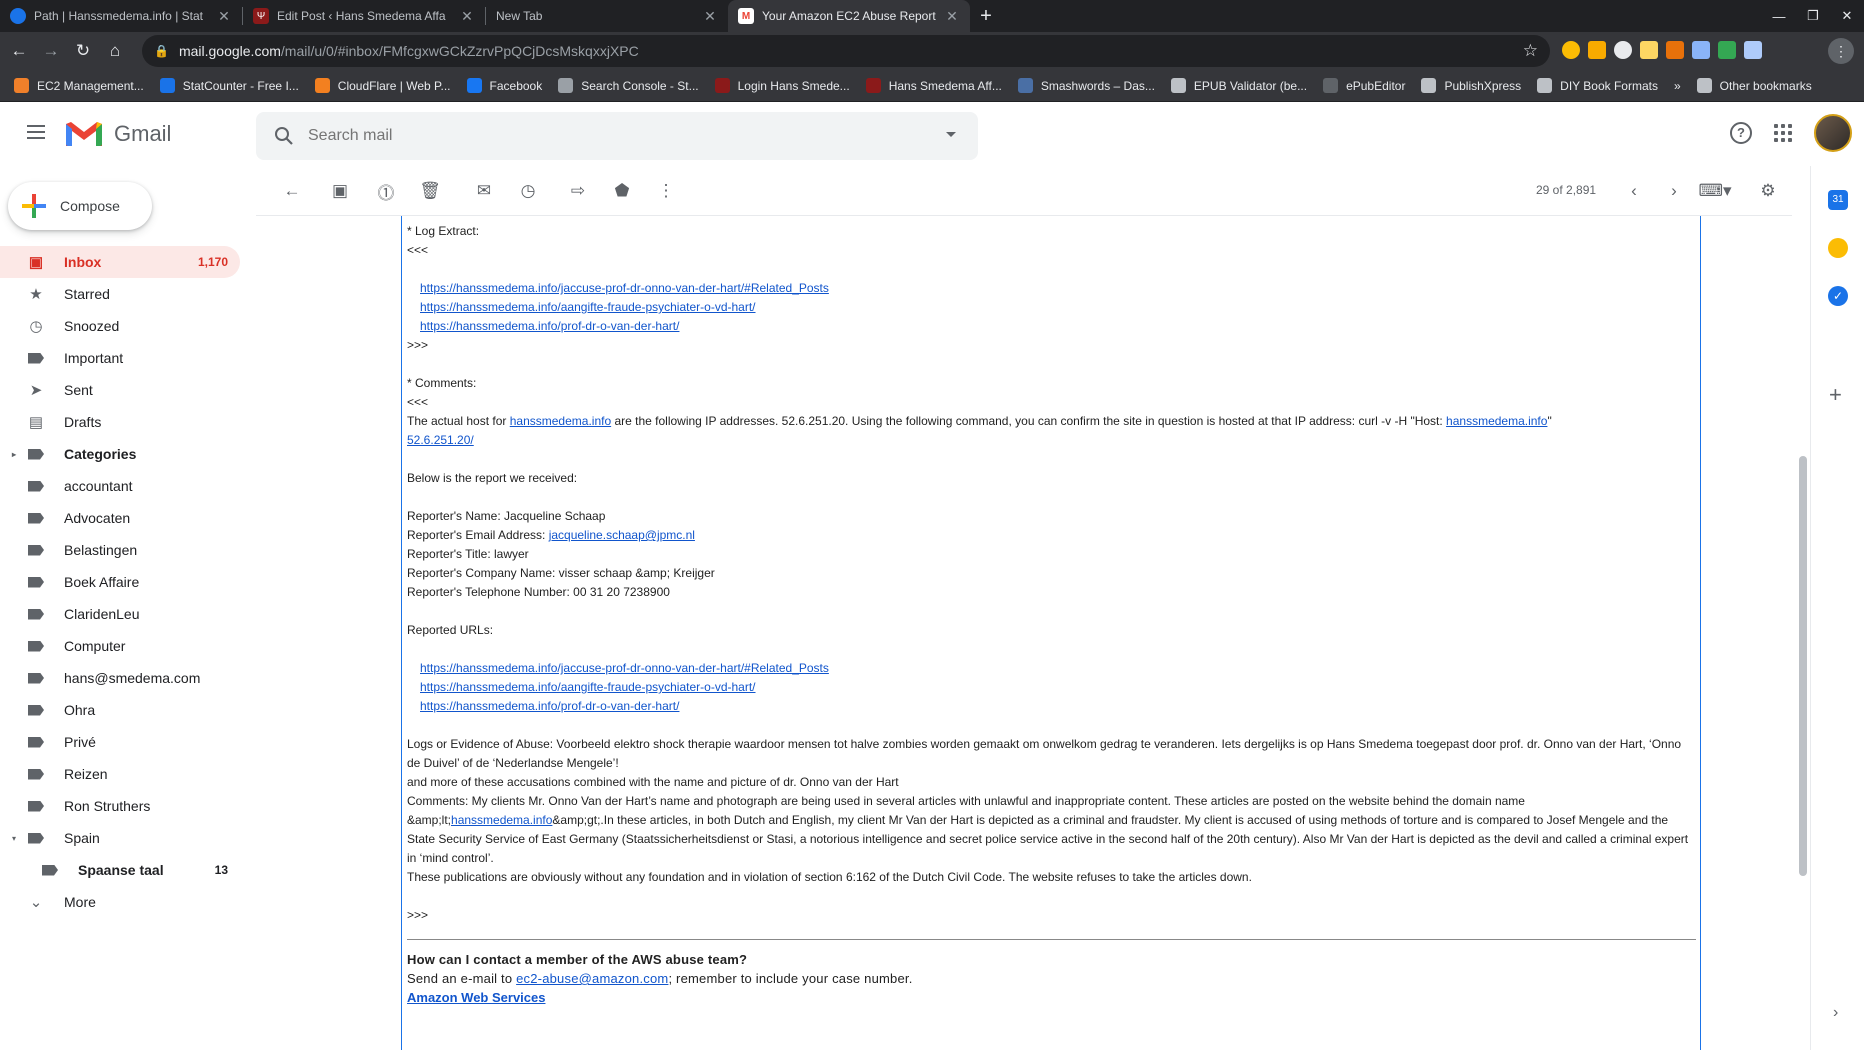  What do you see at coordinates (608, 136) in the screenshot?
I see `search-input` at bounding box center [608, 136].